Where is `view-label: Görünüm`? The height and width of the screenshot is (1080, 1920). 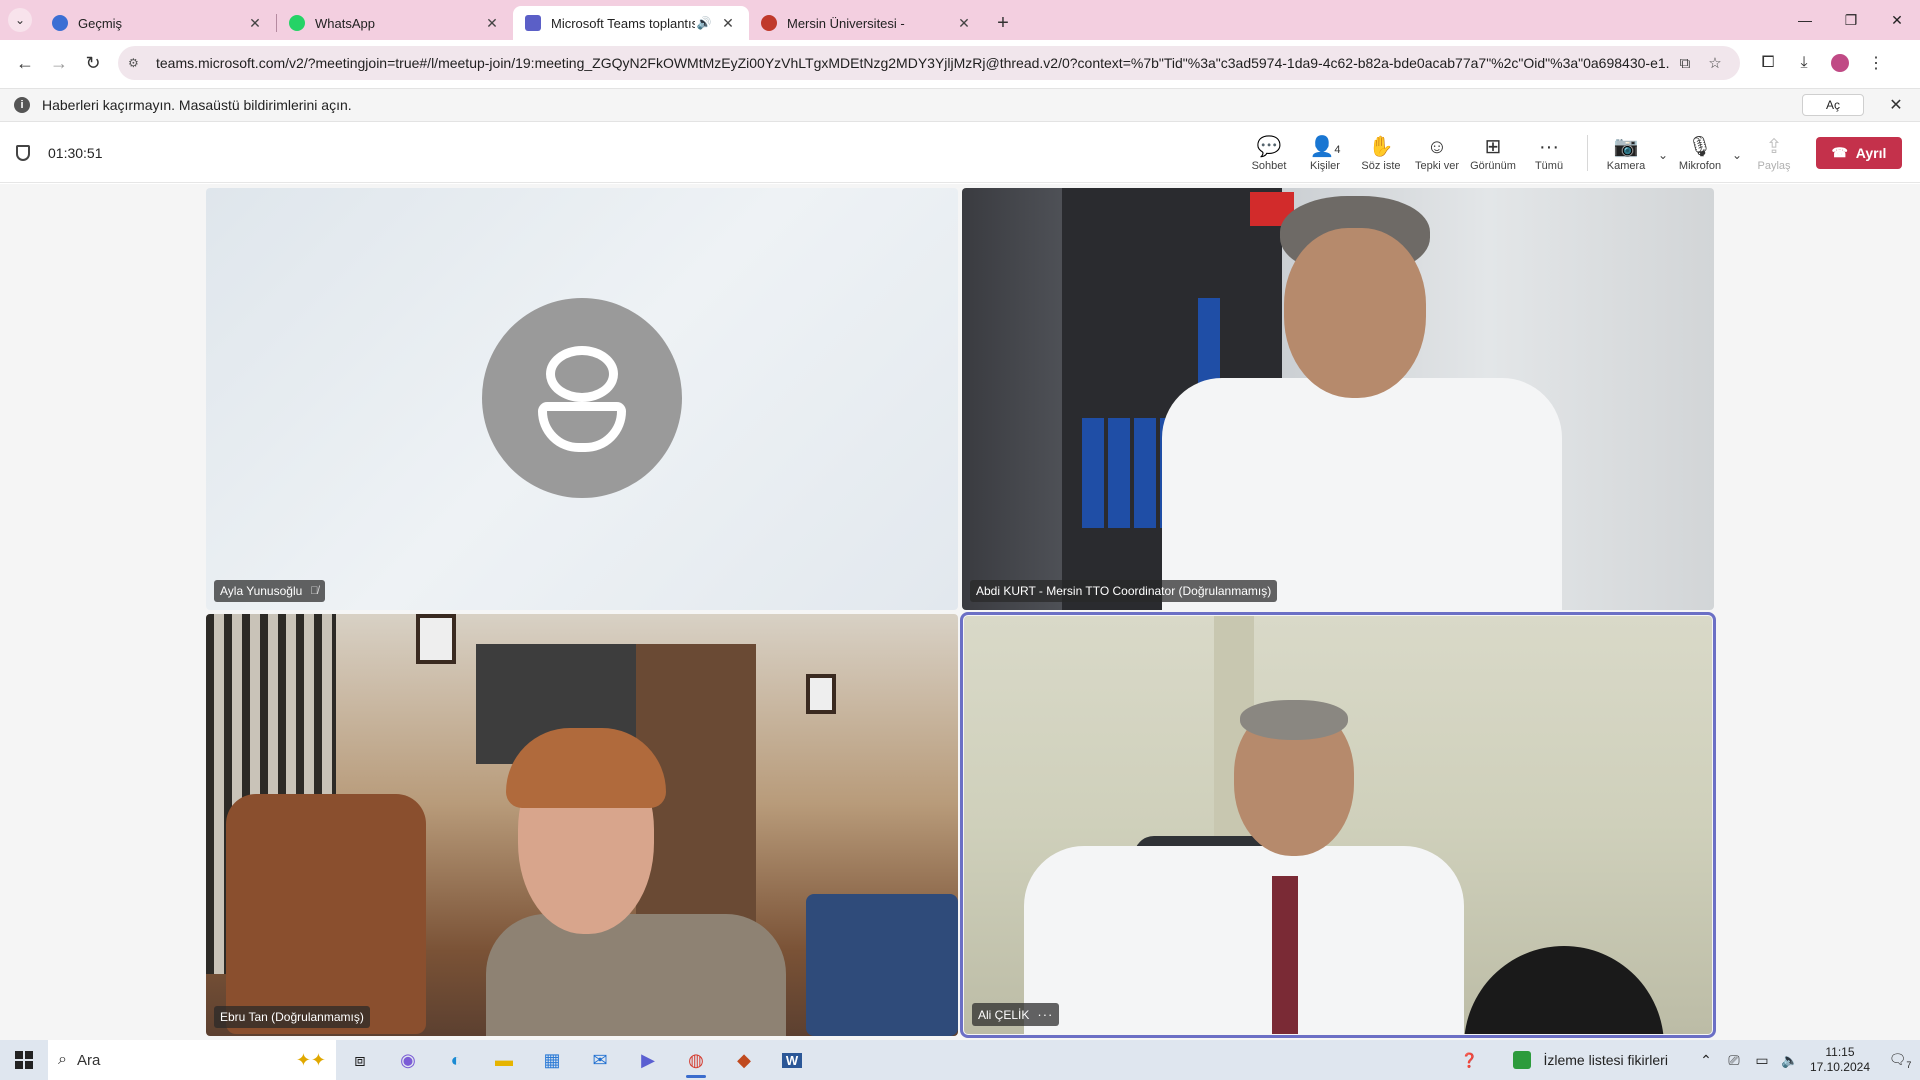
view-label: Görünüm is located at coordinates (1493, 166).